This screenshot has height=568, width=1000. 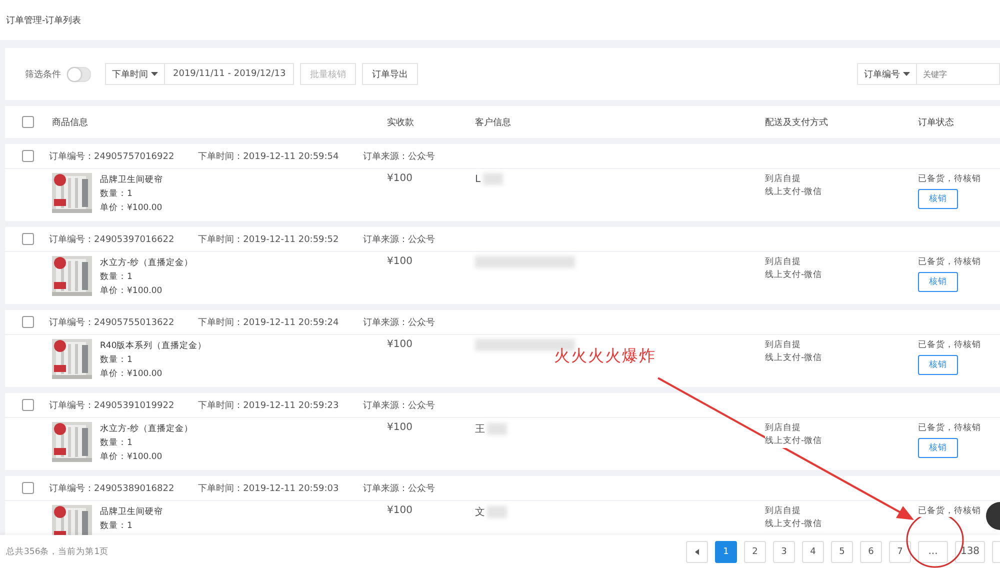 I want to click on total-summary: 总共356条，当前为第1页, so click(x=57, y=552).